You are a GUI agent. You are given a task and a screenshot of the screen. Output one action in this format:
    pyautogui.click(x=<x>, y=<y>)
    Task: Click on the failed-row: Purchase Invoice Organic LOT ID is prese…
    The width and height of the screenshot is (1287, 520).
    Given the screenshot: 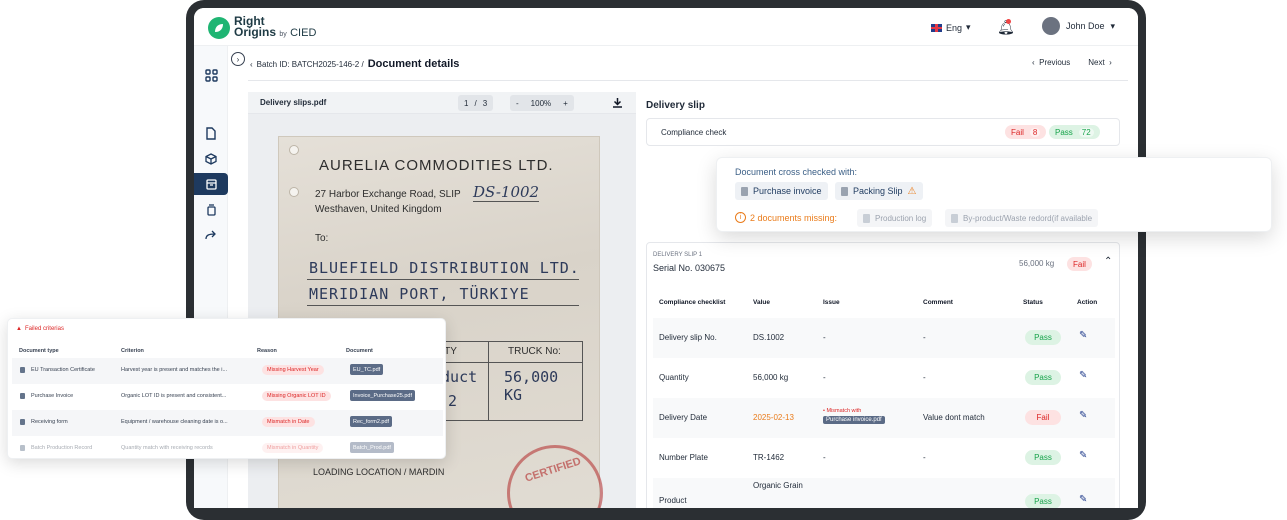 What is the action you would take?
    pyautogui.click(x=227, y=397)
    